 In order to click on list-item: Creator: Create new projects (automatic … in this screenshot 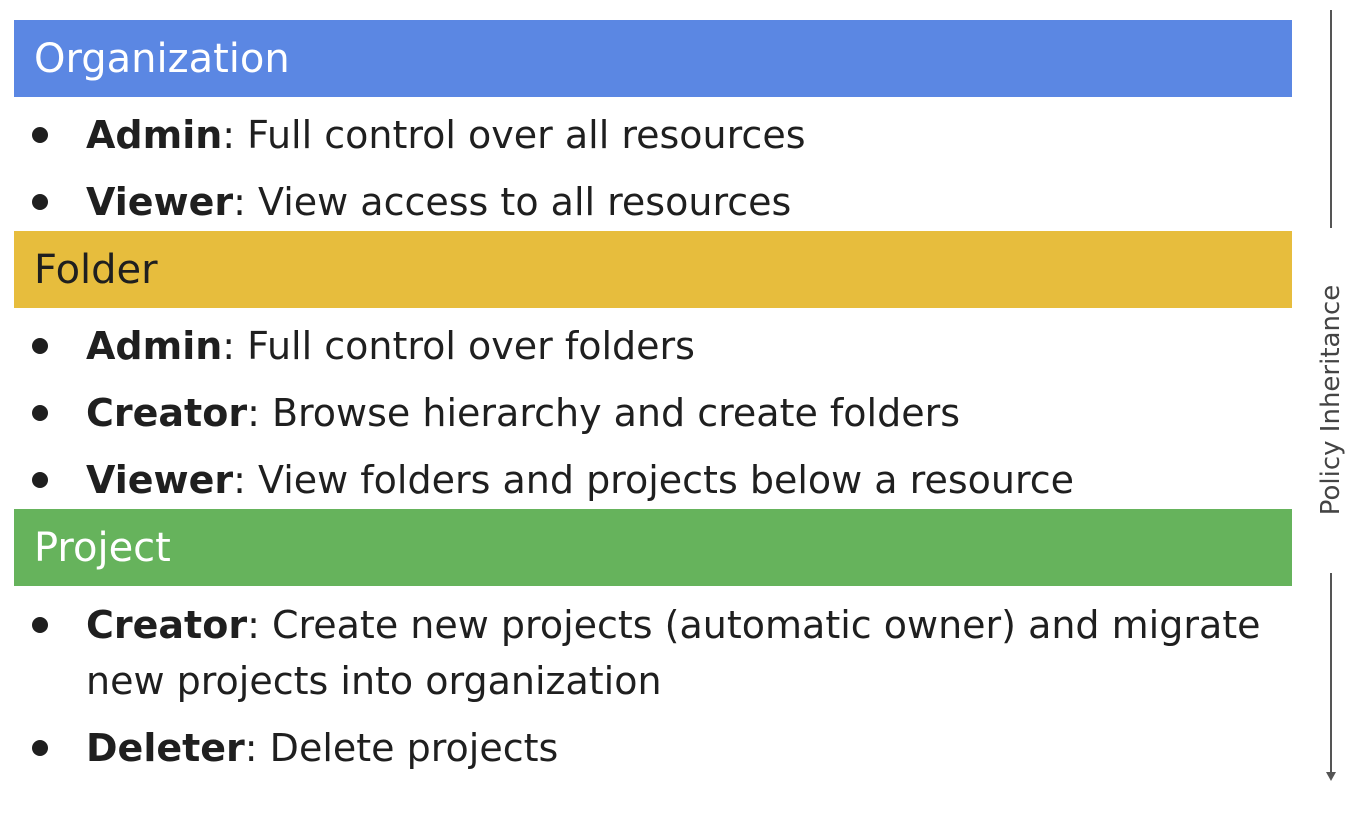, I will do `click(652, 653)`.